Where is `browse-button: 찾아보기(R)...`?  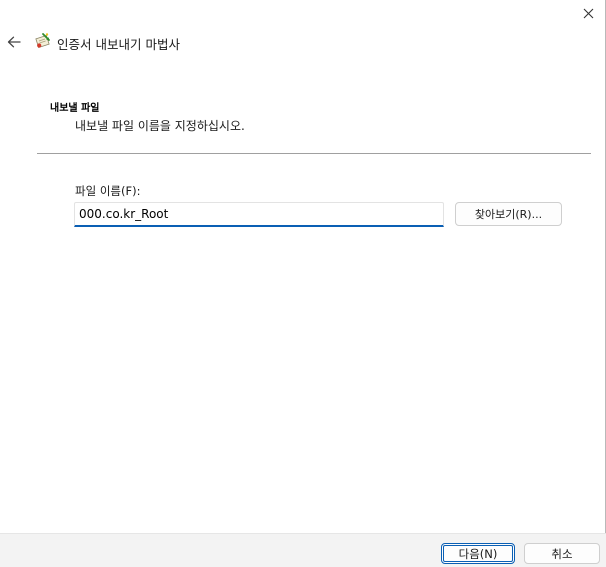
browse-button: 찾아보기(R)... is located at coordinates (508, 214).